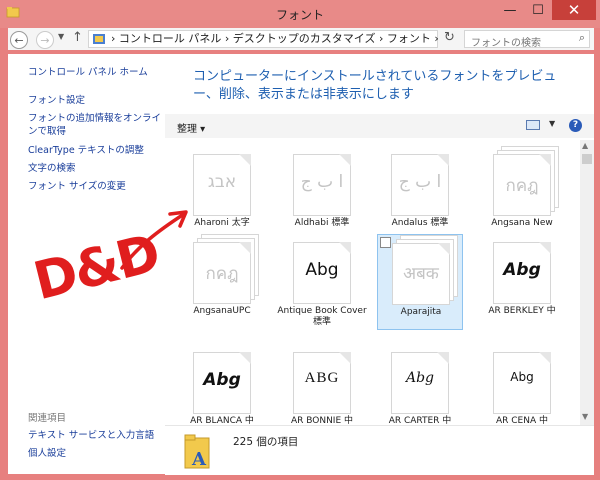  Describe the element at coordinates (199, 459) in the screenshot. I see `svg-text: A` at that location.